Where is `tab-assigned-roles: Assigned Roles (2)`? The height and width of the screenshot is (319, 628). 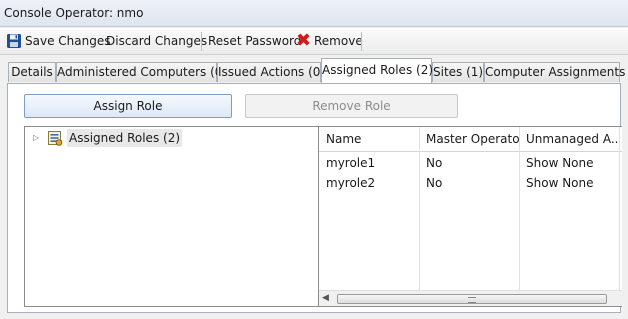
tab-assigned-roles: Assigned Roles (2) is located at coordinates (377, 70).